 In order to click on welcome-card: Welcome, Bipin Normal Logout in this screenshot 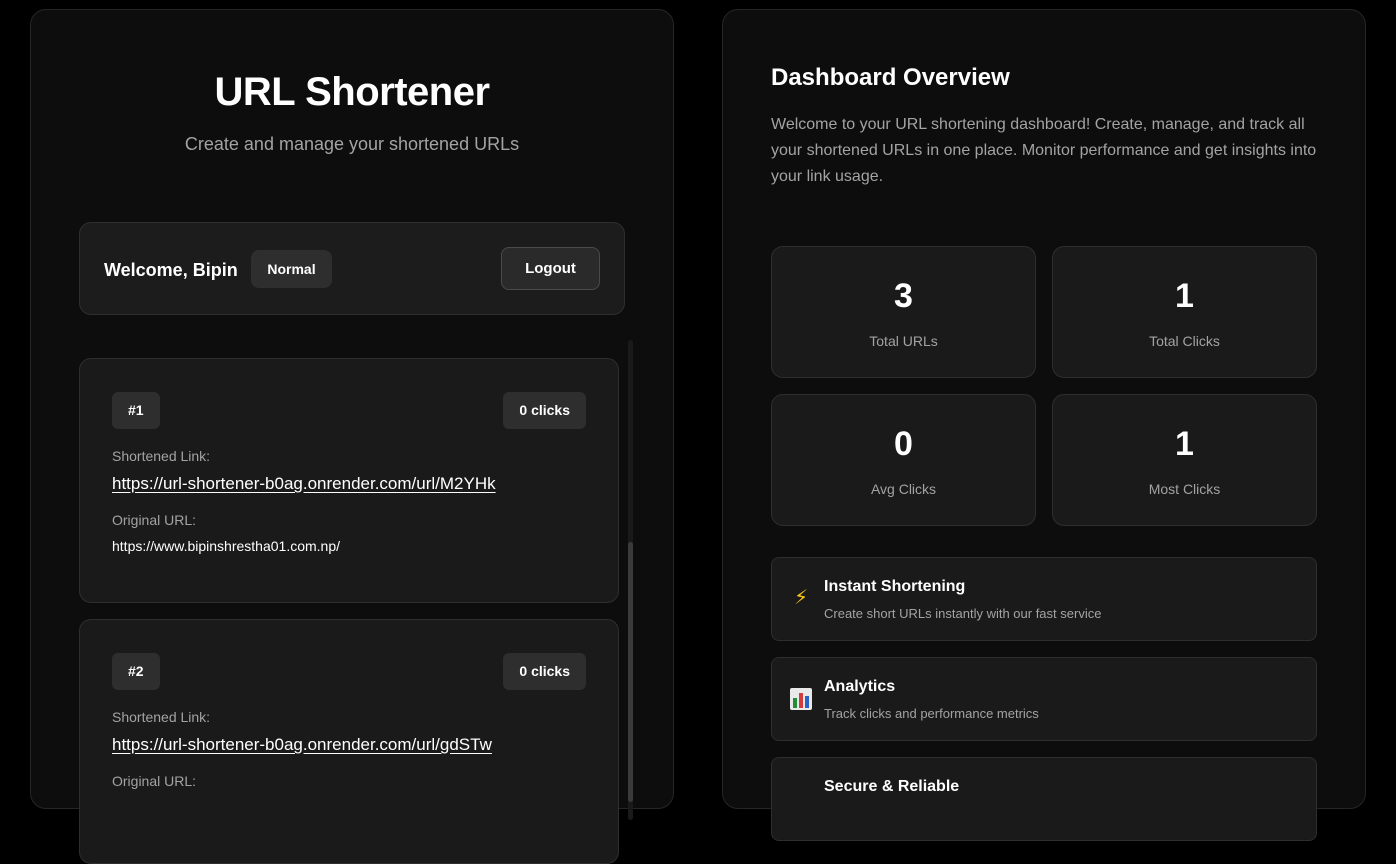, I will do `click(352, 268)`.